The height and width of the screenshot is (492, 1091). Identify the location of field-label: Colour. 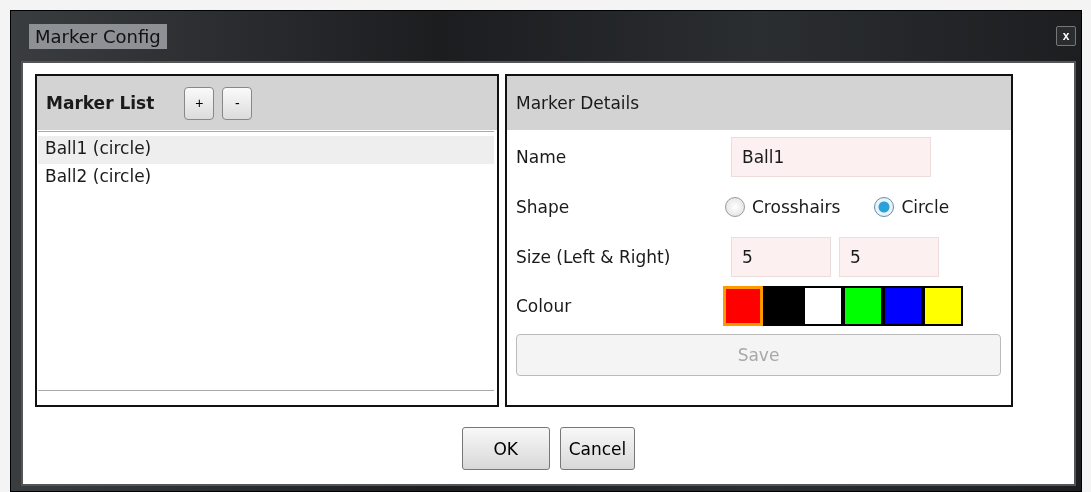
(544, 306).